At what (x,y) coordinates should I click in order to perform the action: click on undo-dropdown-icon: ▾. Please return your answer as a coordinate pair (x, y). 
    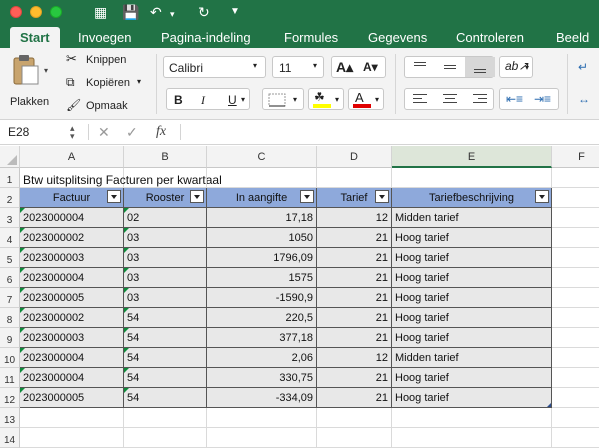
    Looking at the image, I should click on (172, 14).